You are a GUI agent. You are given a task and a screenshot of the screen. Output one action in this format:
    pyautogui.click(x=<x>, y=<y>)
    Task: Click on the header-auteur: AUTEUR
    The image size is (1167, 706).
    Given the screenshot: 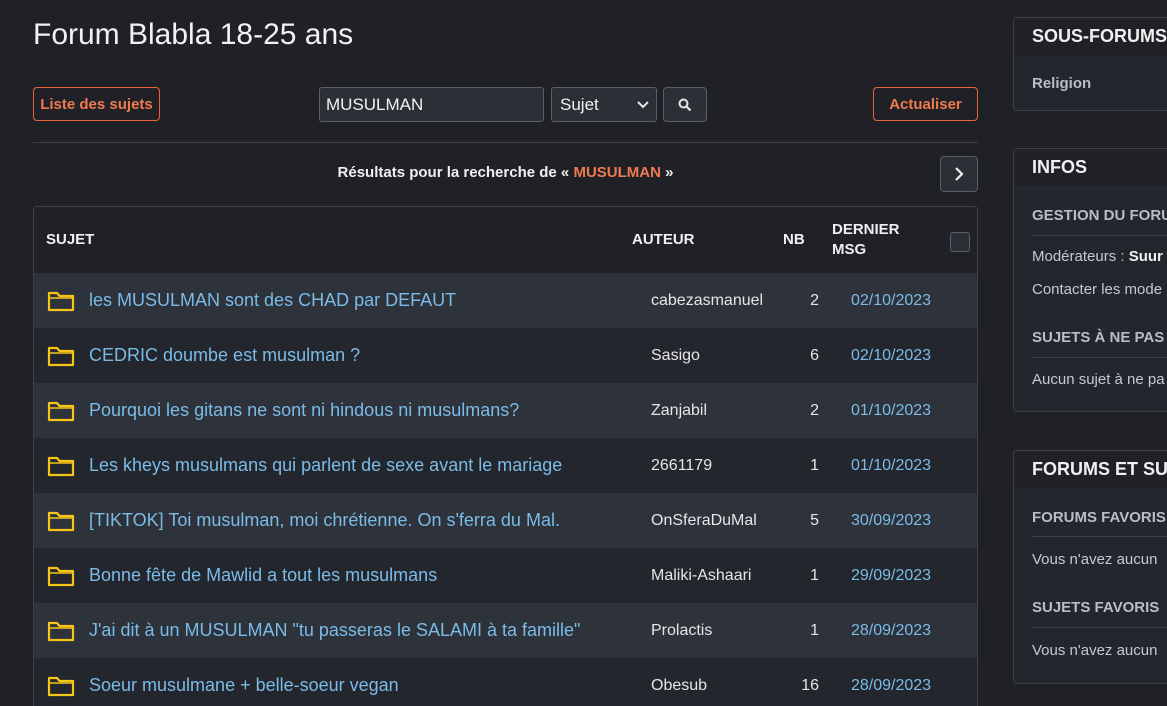 What is the action you would take?
    pyautogui.click(x=663, y=239)
    